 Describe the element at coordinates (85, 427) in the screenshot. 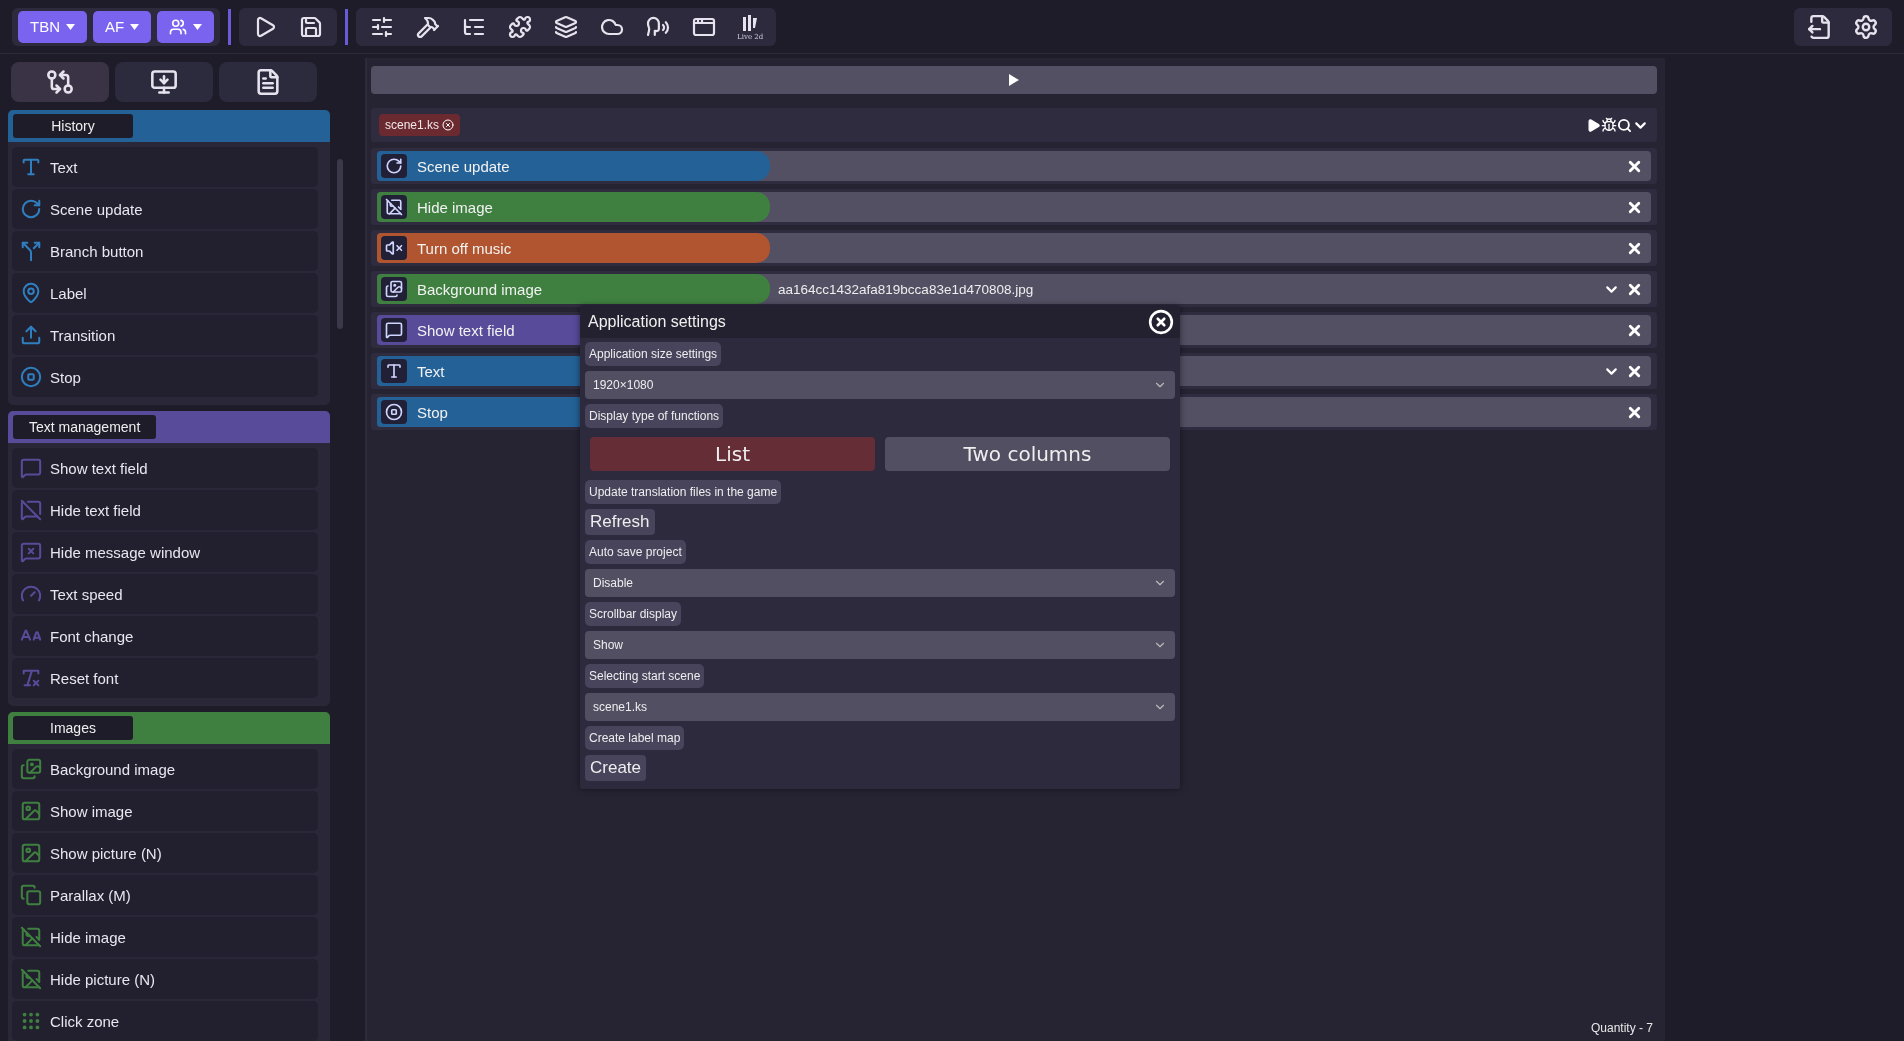

I see `category-title: Text management` at that location.